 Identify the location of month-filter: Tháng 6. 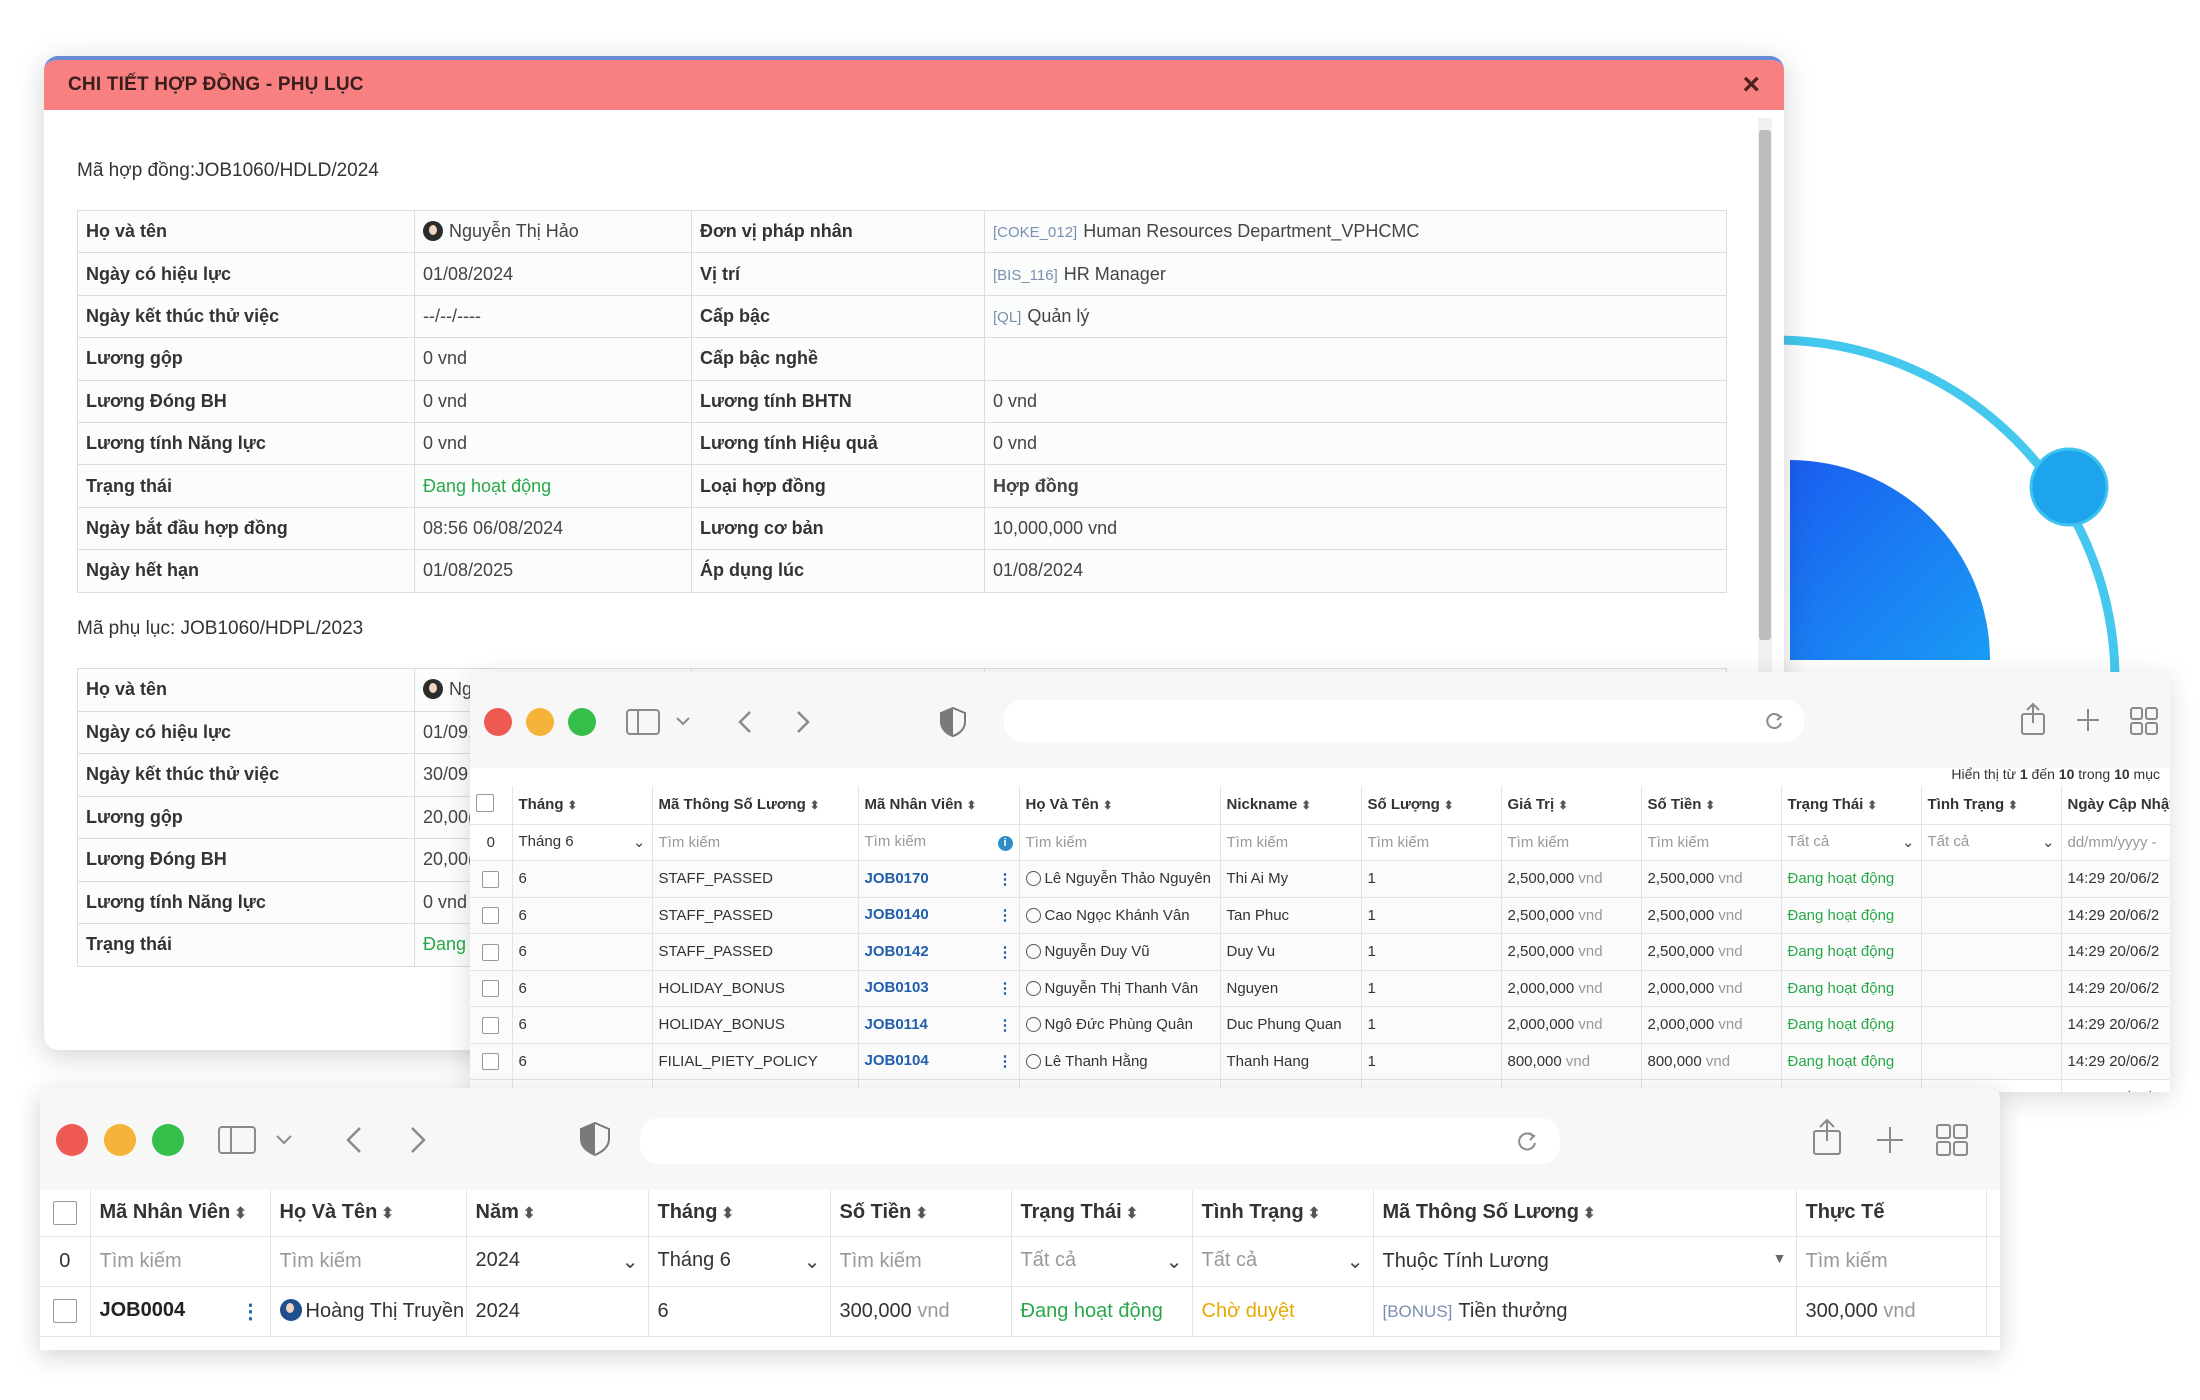
(694, 1260).